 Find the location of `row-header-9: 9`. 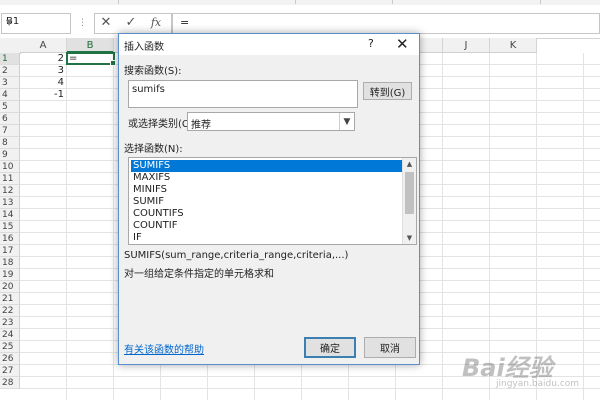

row-header-9: 9 is located at coordinates (10, 155).